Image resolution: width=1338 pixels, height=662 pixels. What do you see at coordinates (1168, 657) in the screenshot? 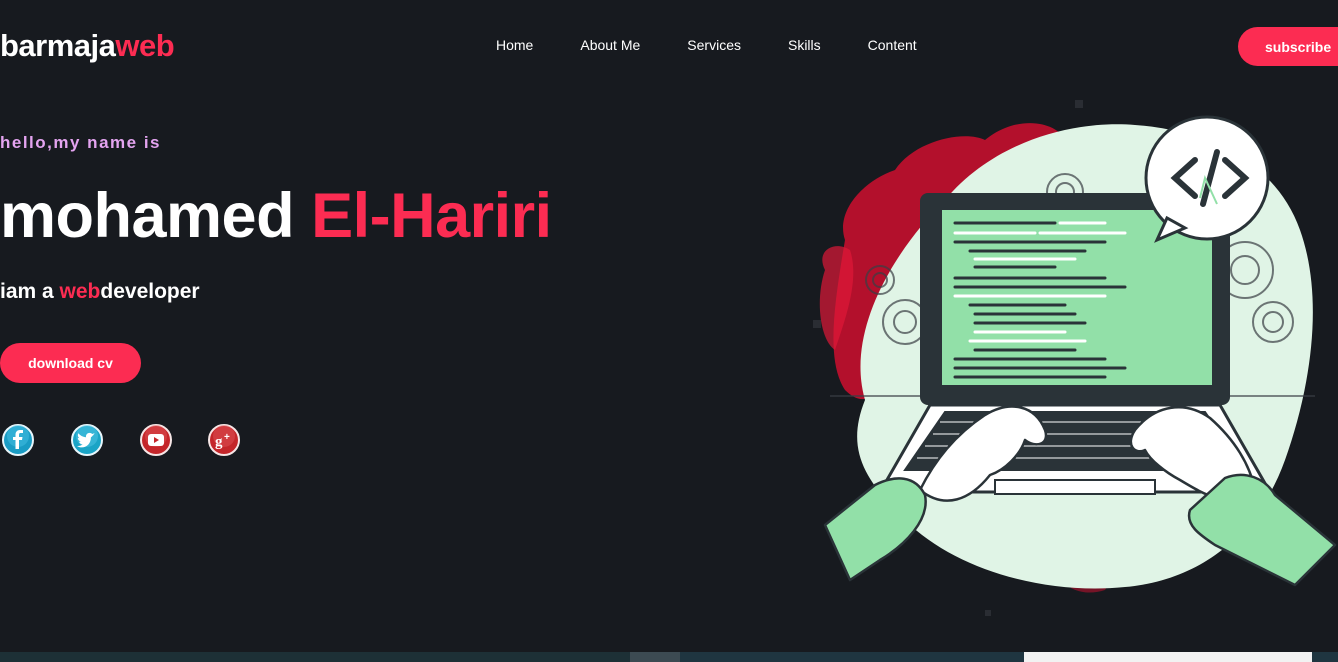
I see `taskbar-tray` at bounding box center [1168, 657].